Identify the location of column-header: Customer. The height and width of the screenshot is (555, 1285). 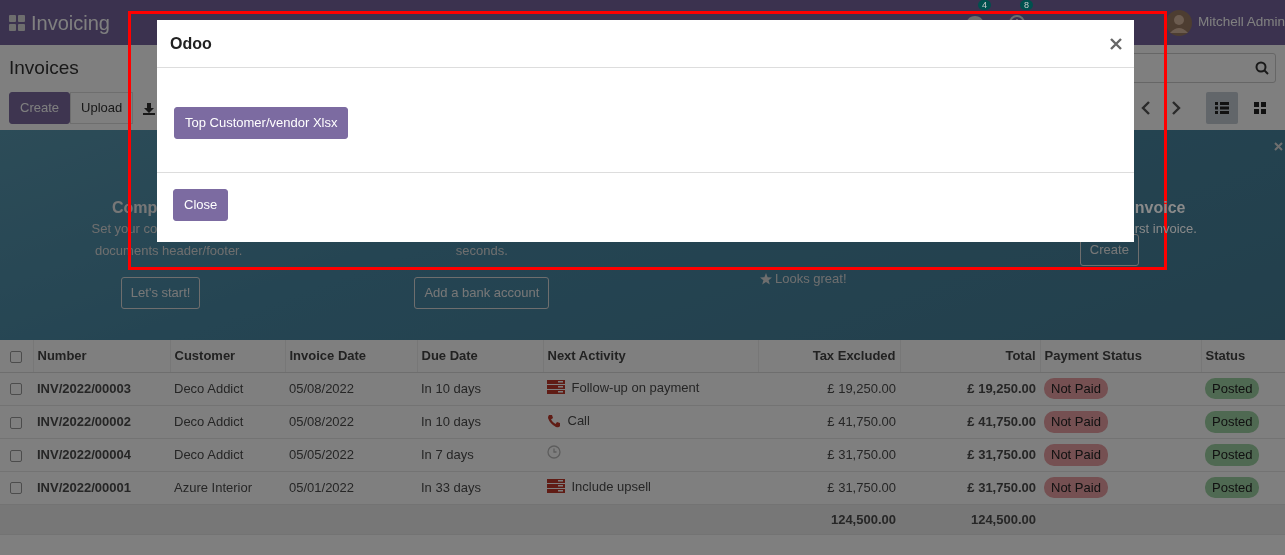
(227, 356).